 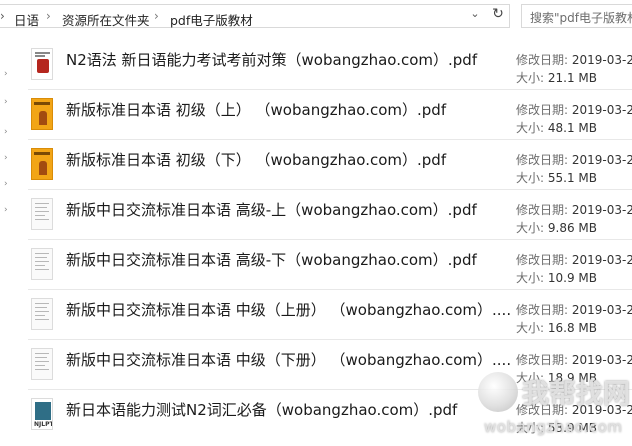 What do you see at coordinates (256, 109) in the screenshot?
I see `file-name: 新版标准日本语 初级（上） （wobangzhao.com）.pdf` at bounding box center [256, 109].